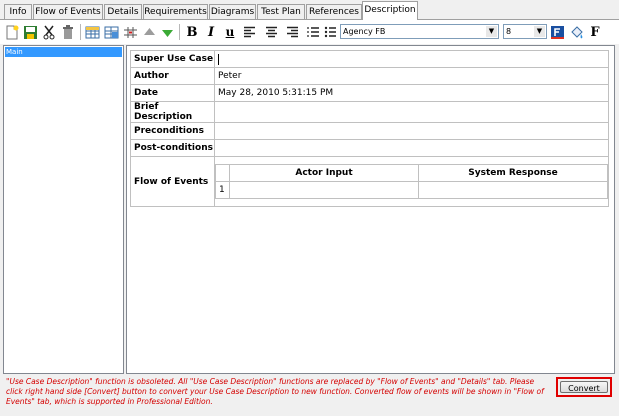  Describe the element at coordinates (411, 93) in the screenshot. I see `date-field: May 28, 2010 5:31:15 PM` at that location.